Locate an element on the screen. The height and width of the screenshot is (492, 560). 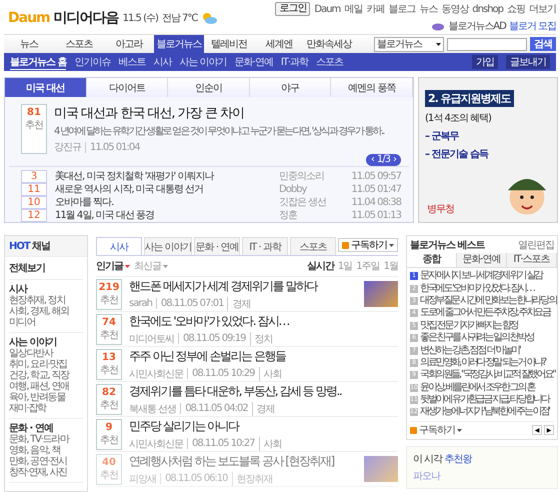
article-time: 08.11.05 06:10 is located at coordinates (196, 478).